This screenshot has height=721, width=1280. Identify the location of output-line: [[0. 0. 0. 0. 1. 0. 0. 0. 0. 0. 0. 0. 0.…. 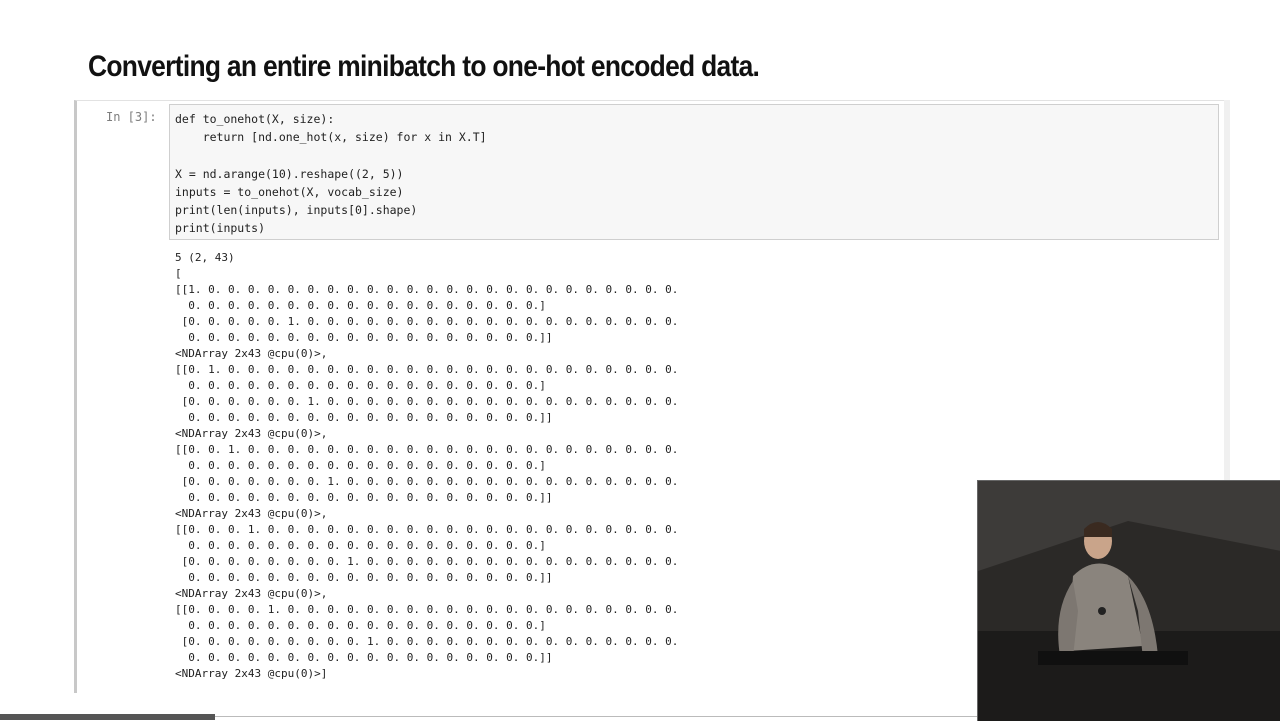
(427, 609).